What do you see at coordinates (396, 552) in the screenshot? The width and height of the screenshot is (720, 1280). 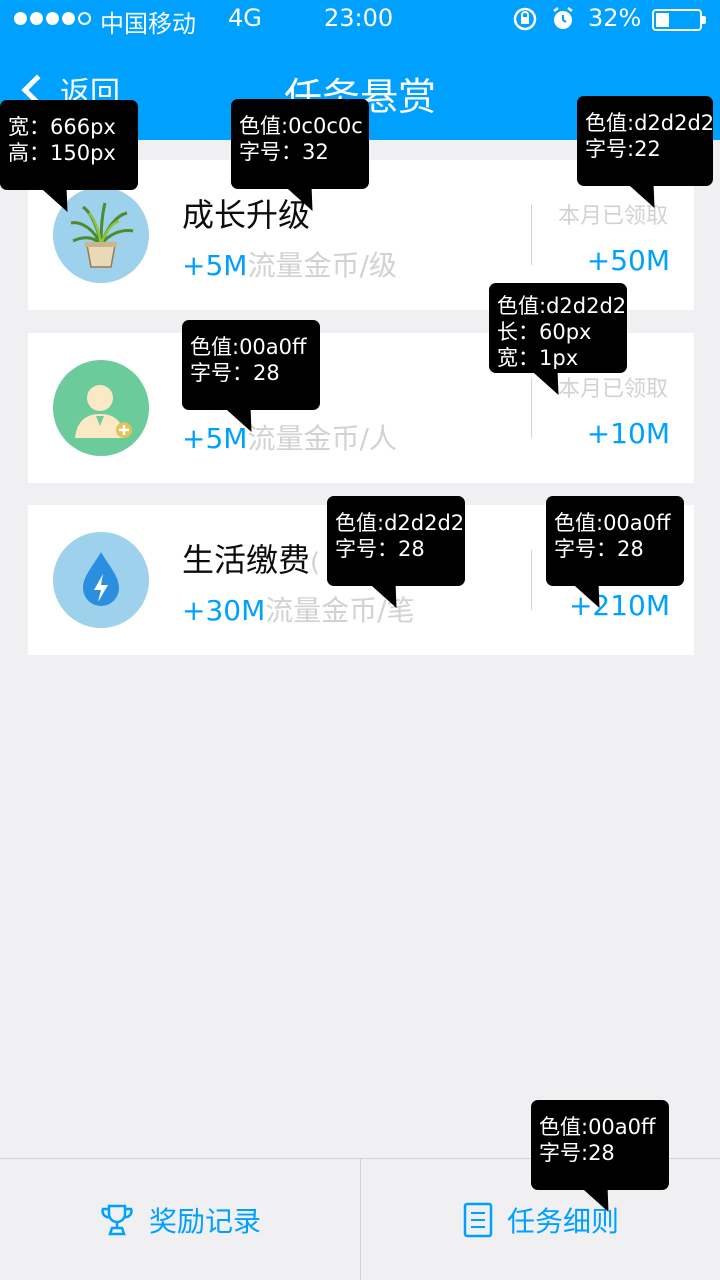 I see `annotation-reward-unit-style: 色值:d2d2d2 字号：28` at bounding box center [396, 552].